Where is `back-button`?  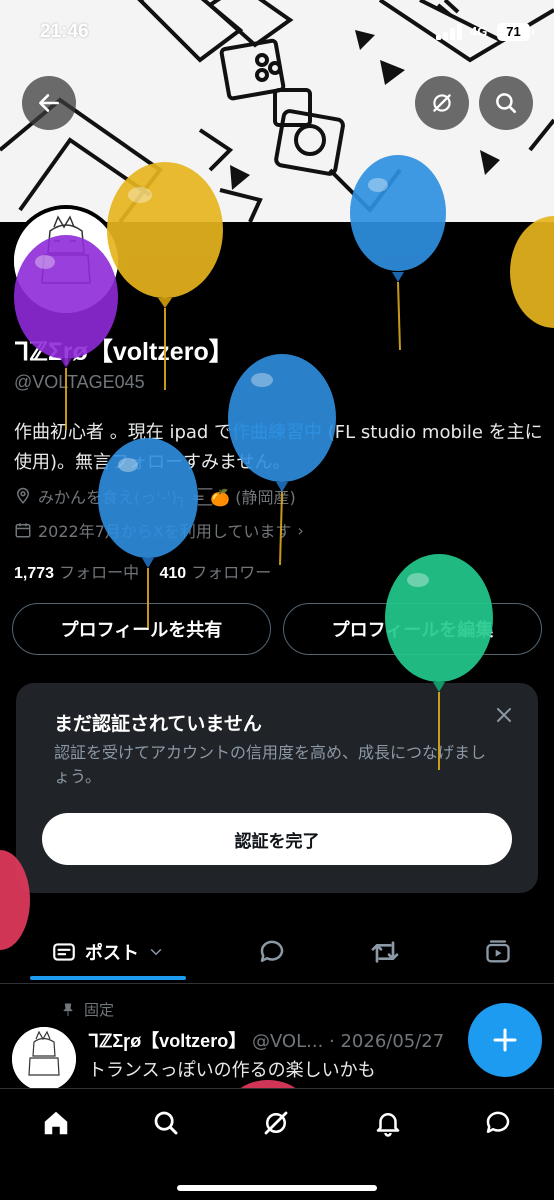
back-button is located at coordinates (49, 103).